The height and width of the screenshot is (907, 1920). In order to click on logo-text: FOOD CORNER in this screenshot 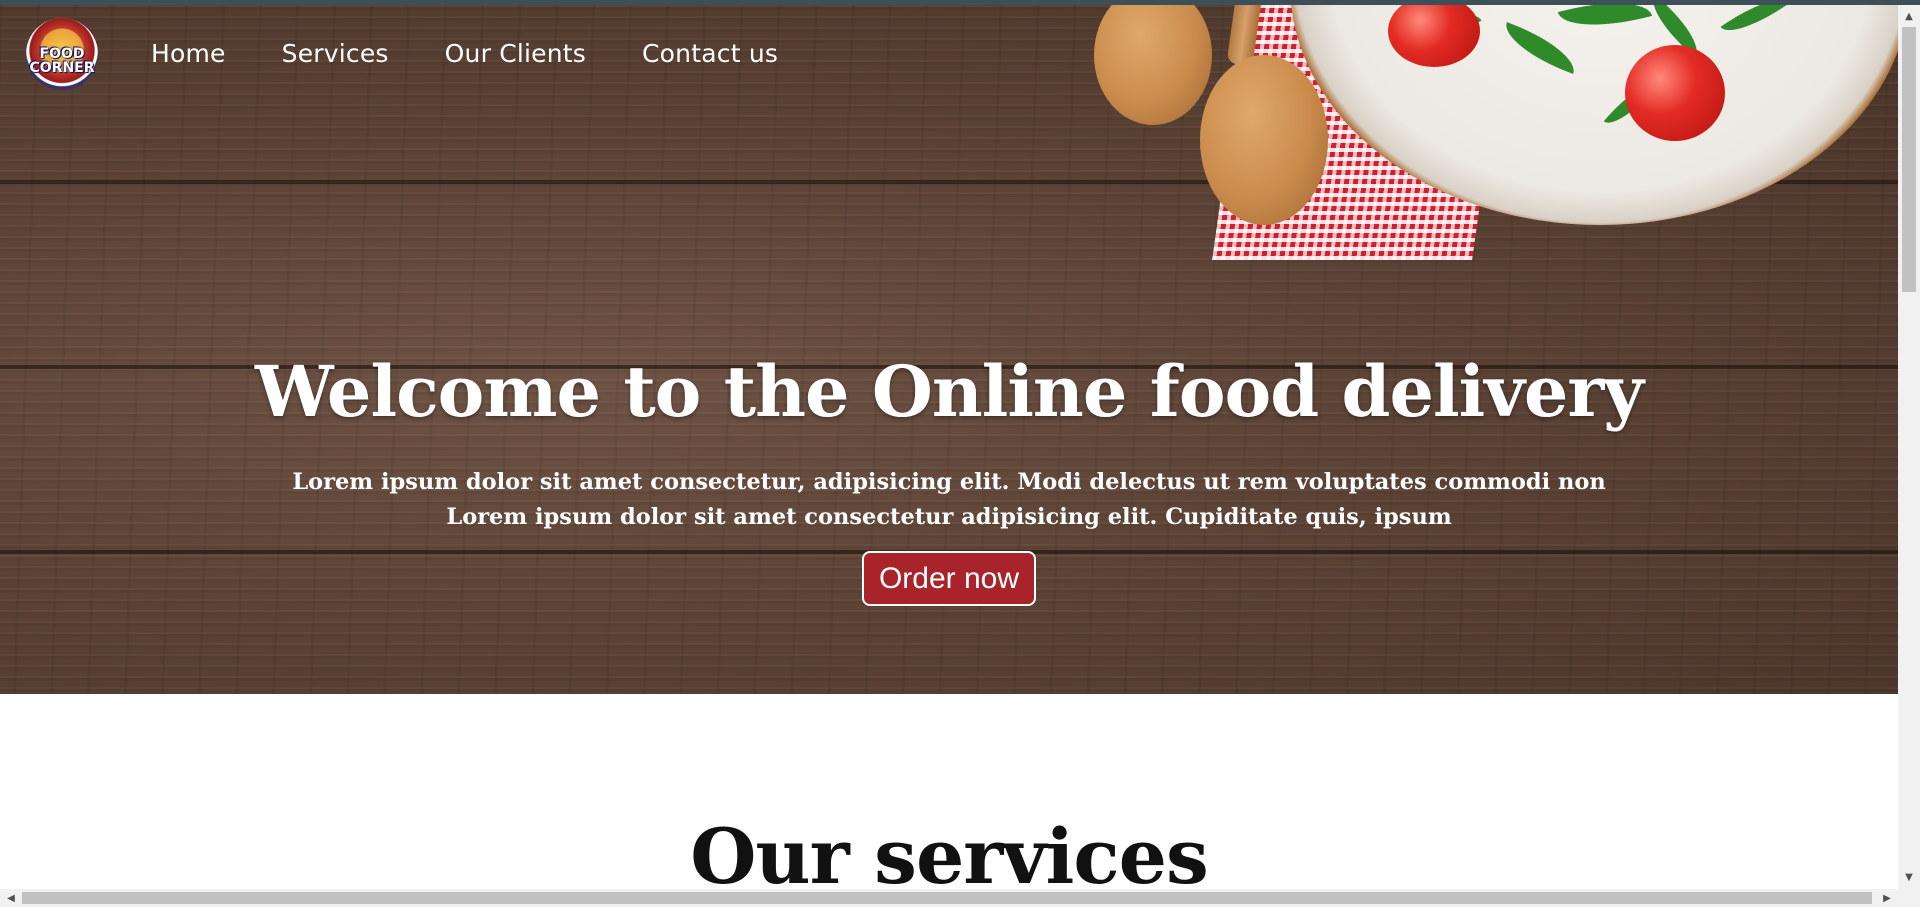, I will do `click(62, 61)`.